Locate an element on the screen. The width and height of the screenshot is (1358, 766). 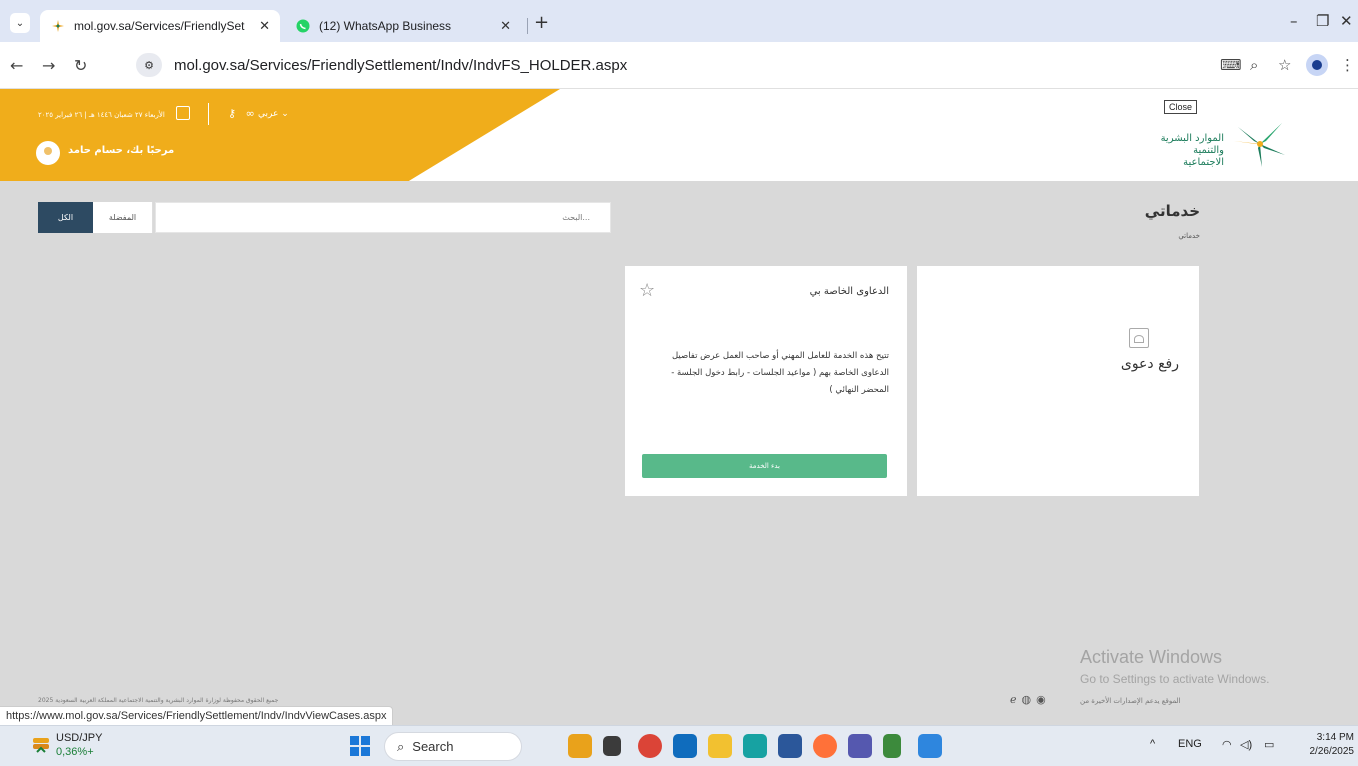
firefox-icon: ◍ is located at coordinates (1029, 699).